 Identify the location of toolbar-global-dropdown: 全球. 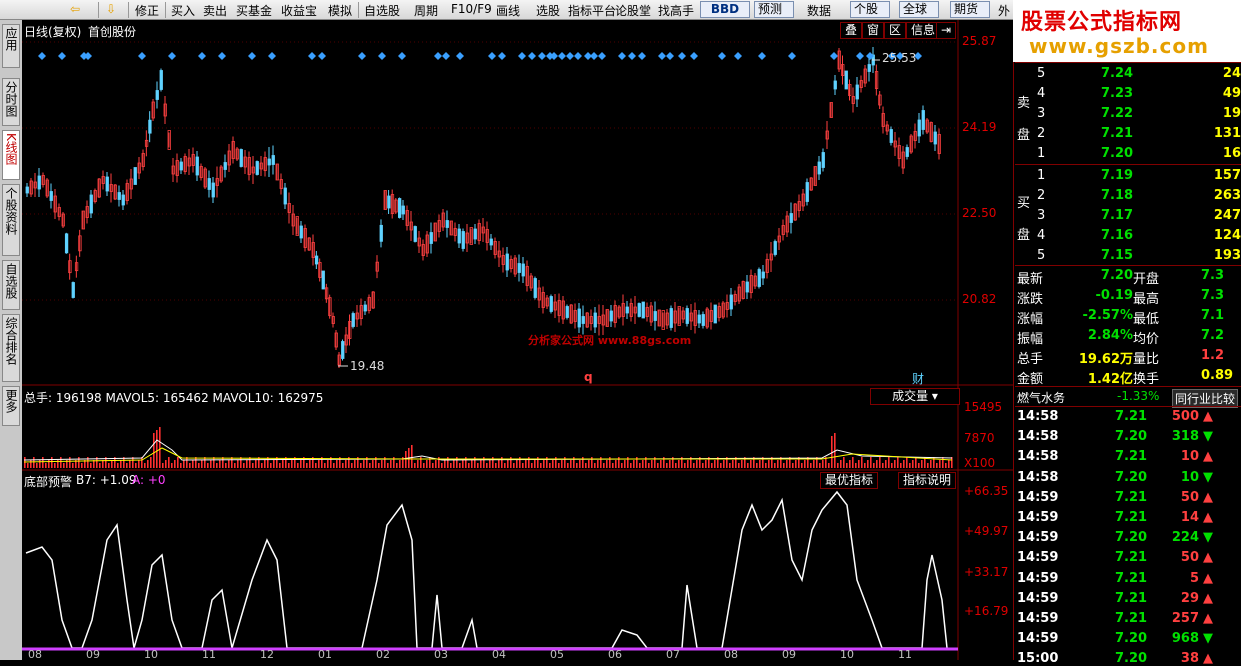
(919, 9).